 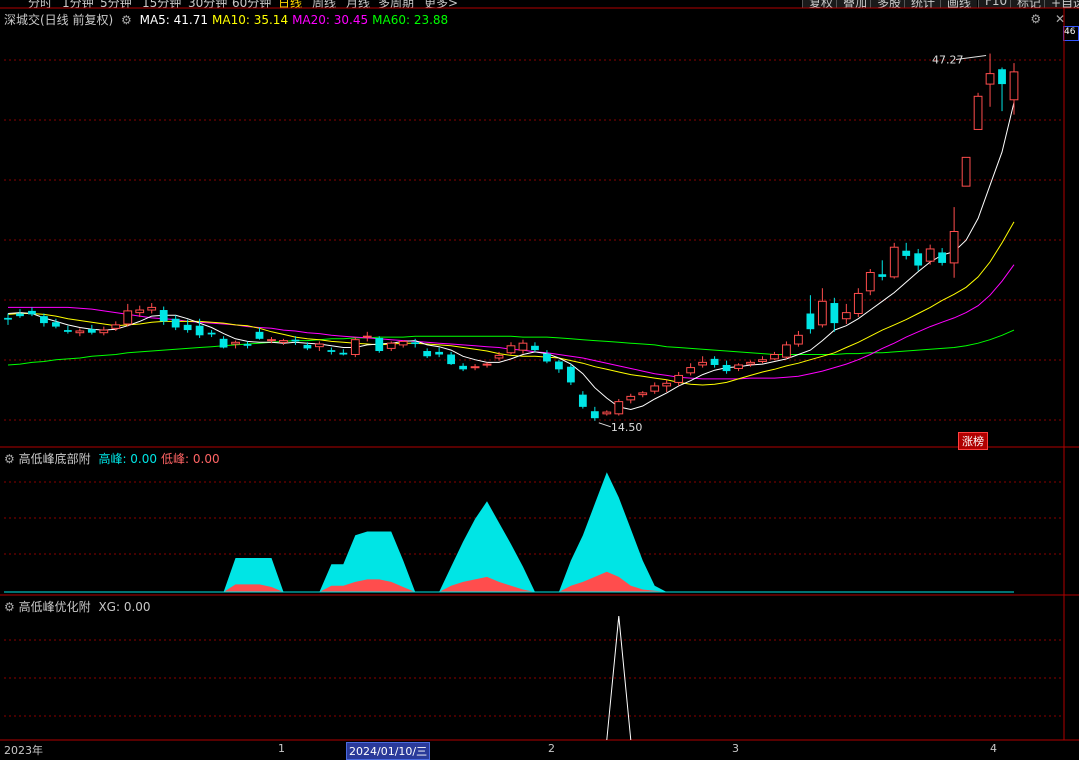 What do you see at coordinates (55, 607) in the screenshot?
I see `indicator2-title: 高低峰优化附` at bounding box center [55, 607].